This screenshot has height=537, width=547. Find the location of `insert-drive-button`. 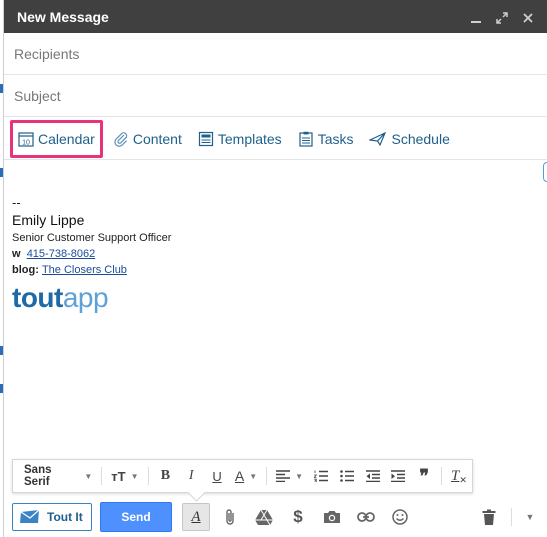

insert-drive-button is located at coordinates (264, 517).